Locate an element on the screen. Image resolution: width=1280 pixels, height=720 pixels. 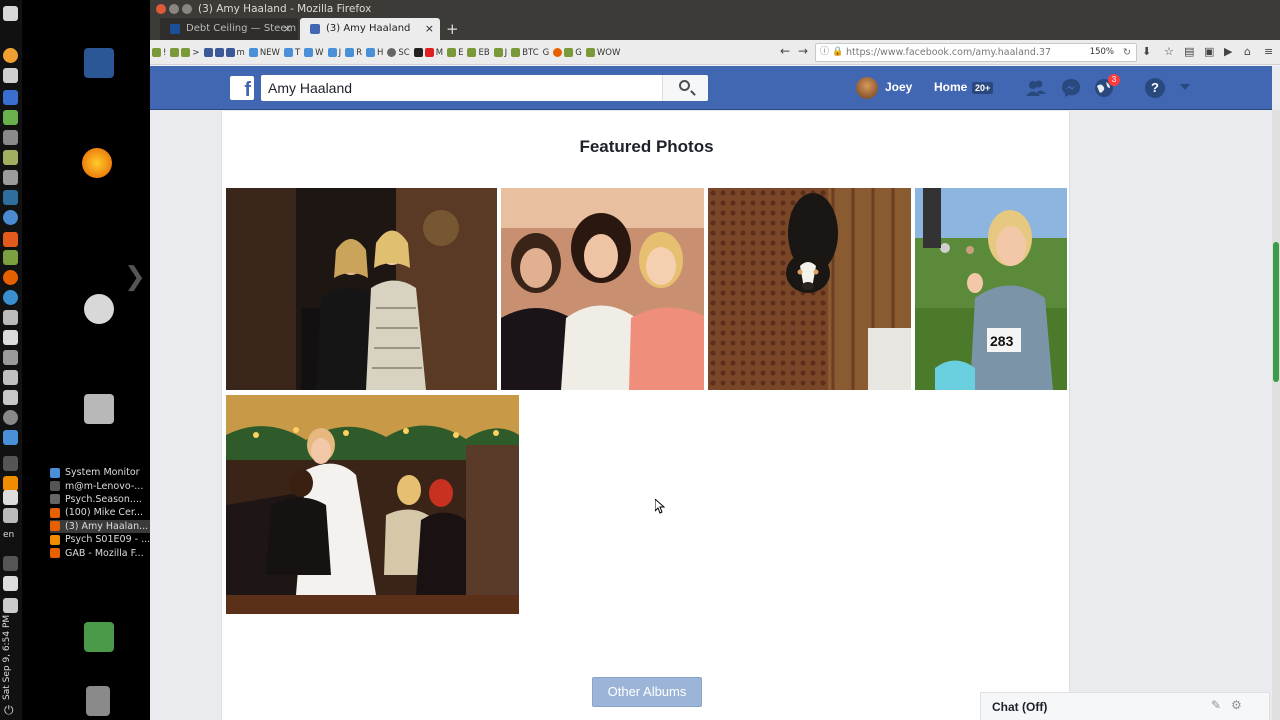
keyboard-language: en is located at coordinates (8, 535).